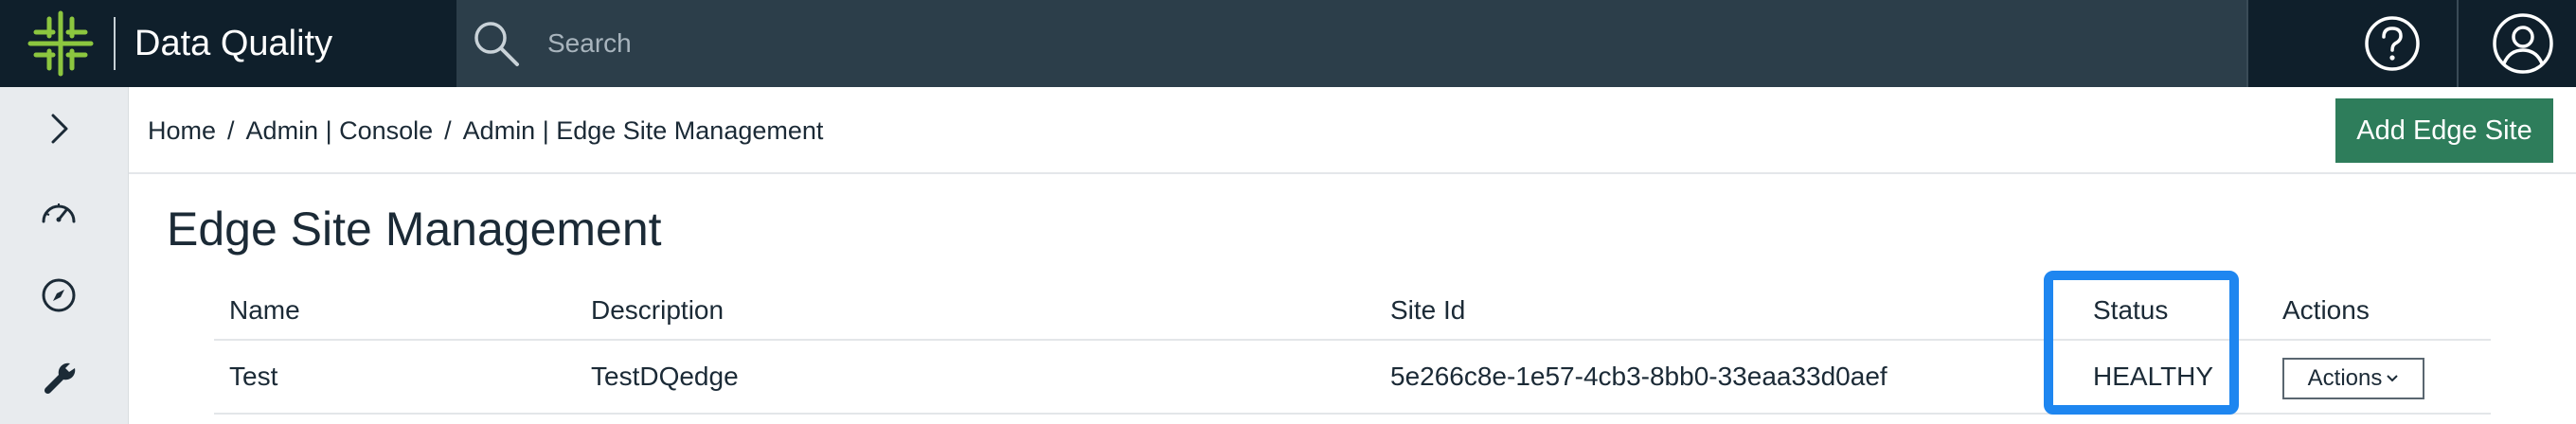 Image resolution: width=2576 pixels, height=424 pixels. What do you see at coordinates (657, 310) in the screenshot?
I see `column-header-description: Description` at bounding box center [657, 310].